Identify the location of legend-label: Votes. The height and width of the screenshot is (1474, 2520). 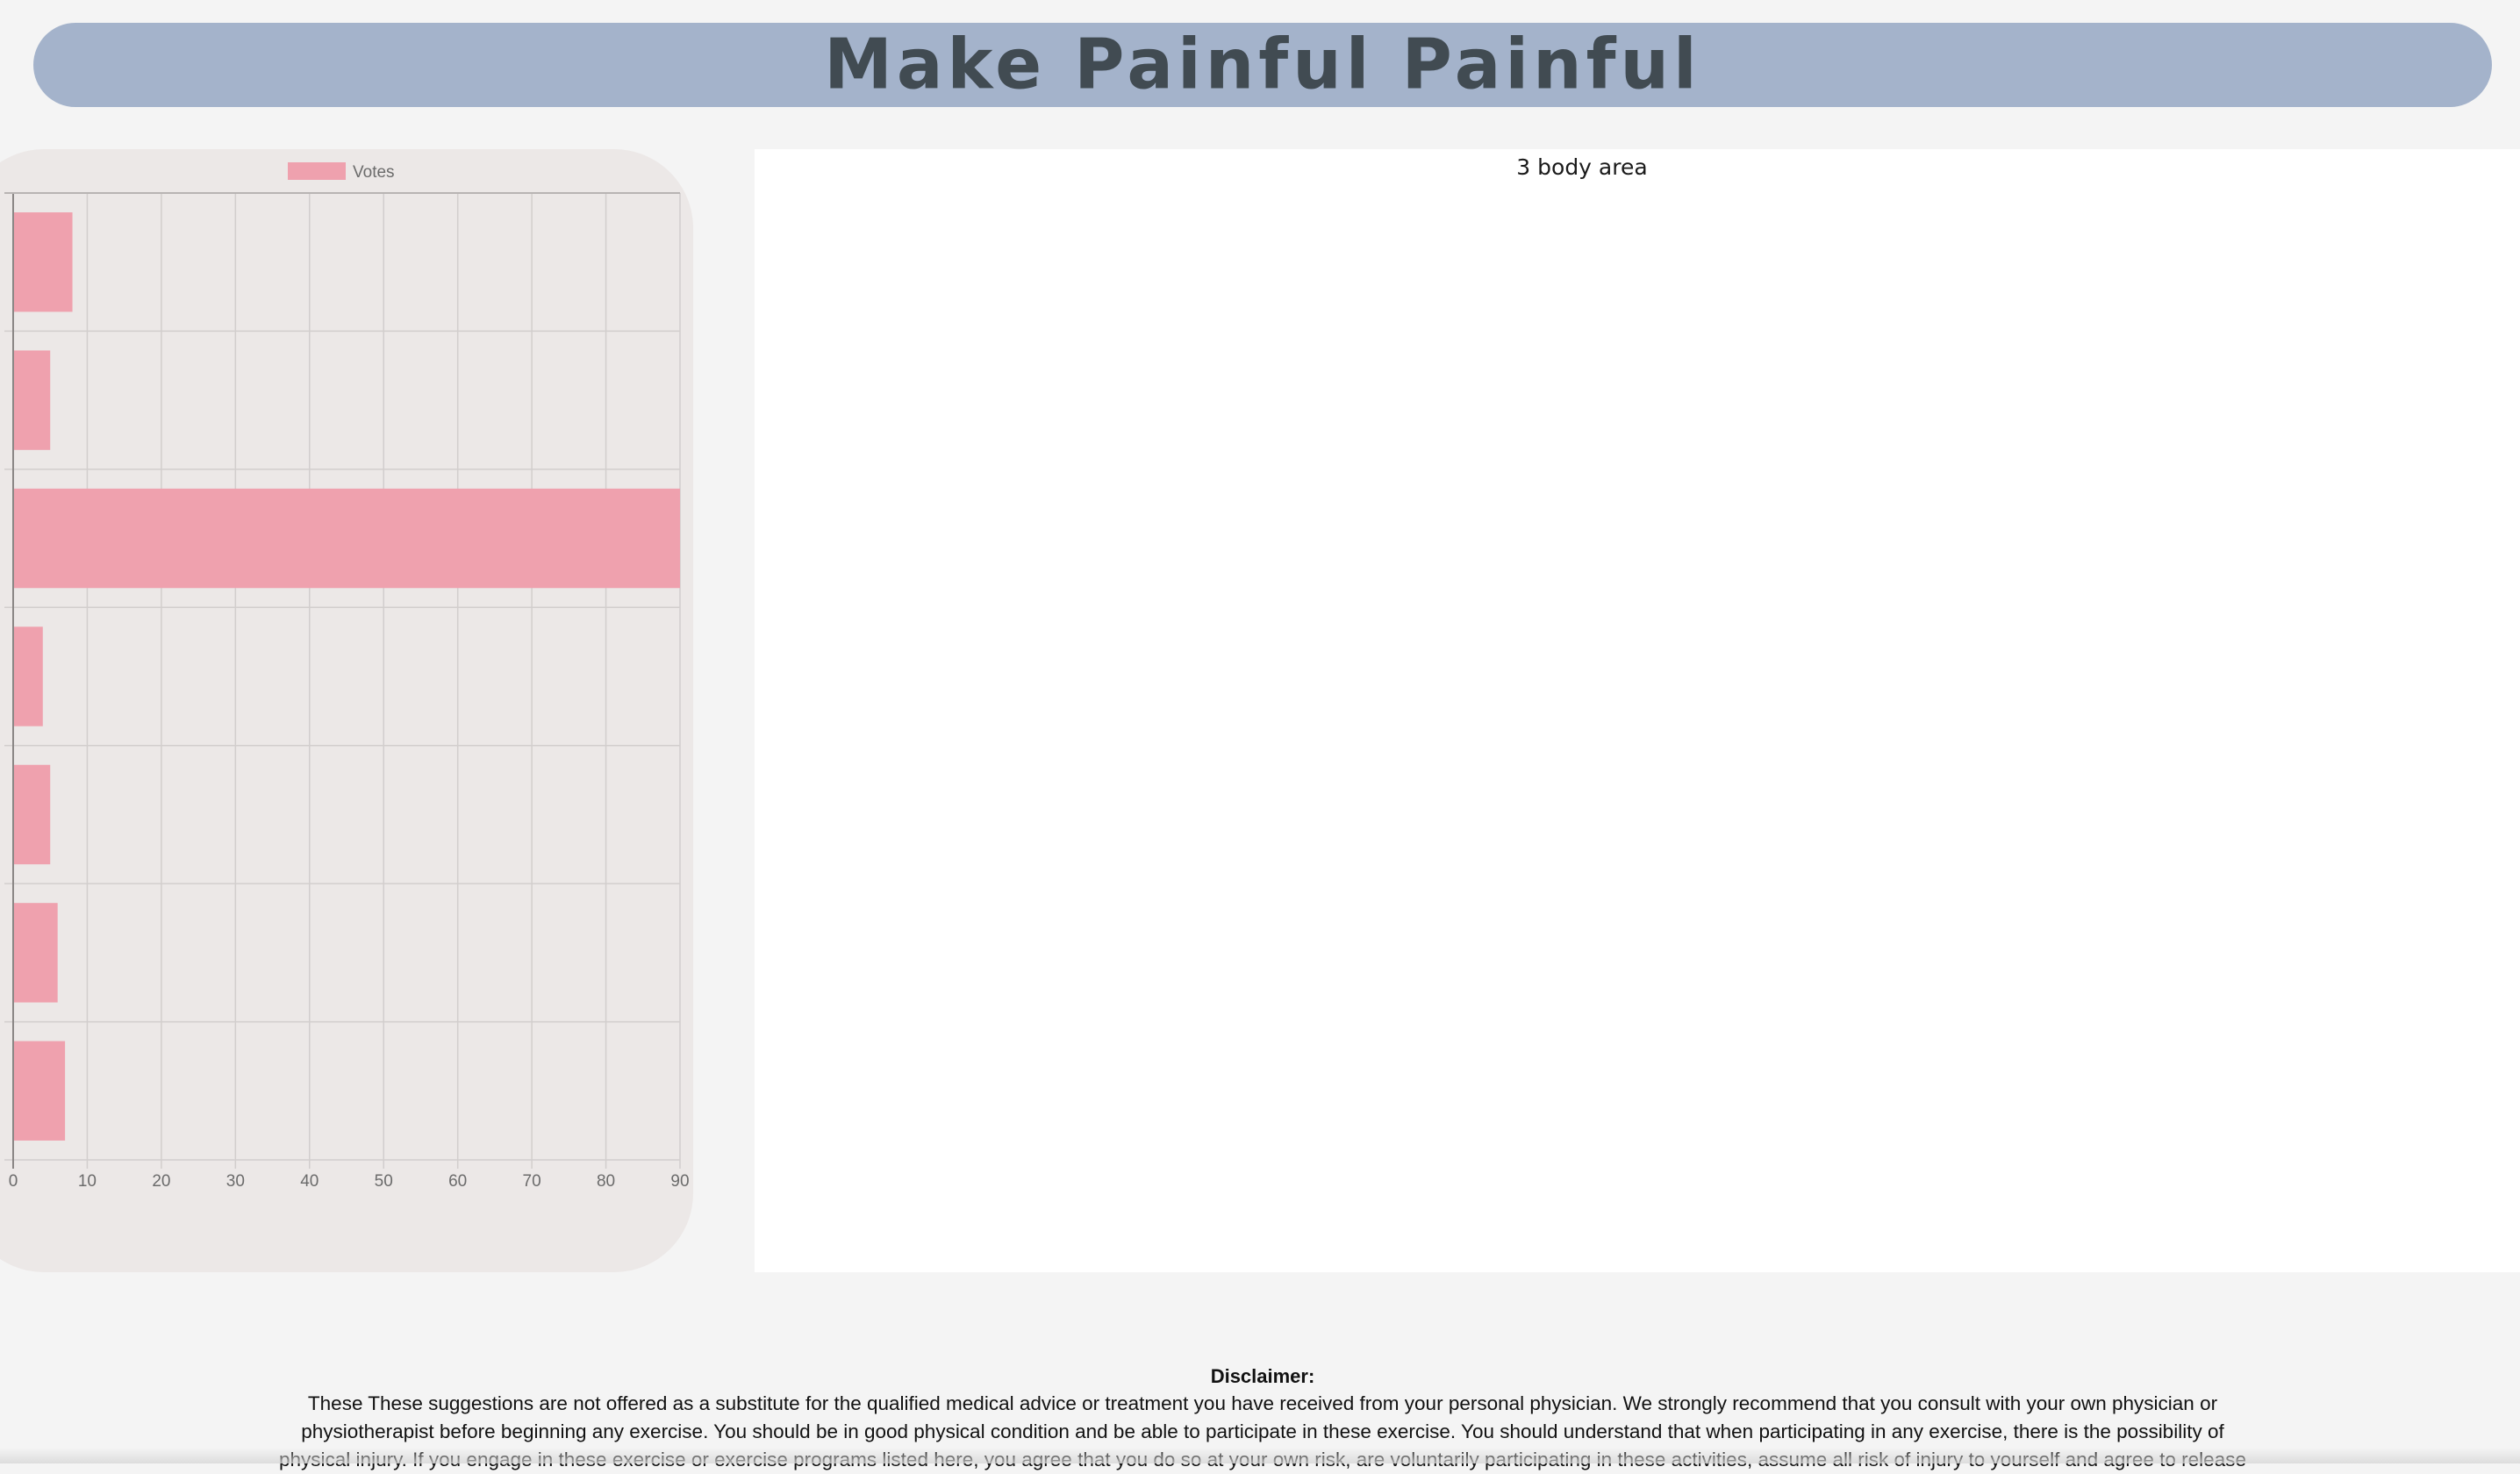
(374, 172).